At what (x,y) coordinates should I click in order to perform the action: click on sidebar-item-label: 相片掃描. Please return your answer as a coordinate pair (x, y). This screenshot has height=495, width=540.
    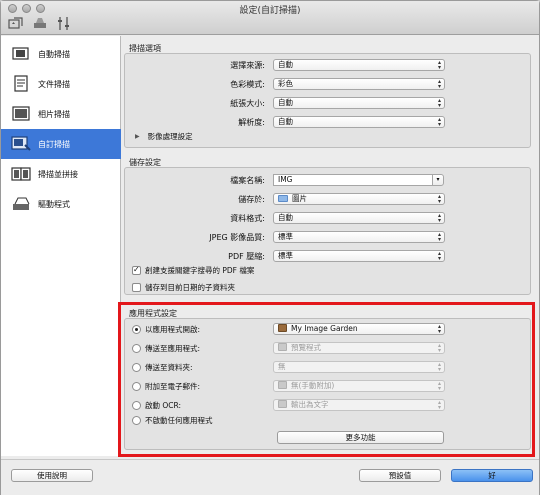
    Looking at the image, I should click on (54, 114).